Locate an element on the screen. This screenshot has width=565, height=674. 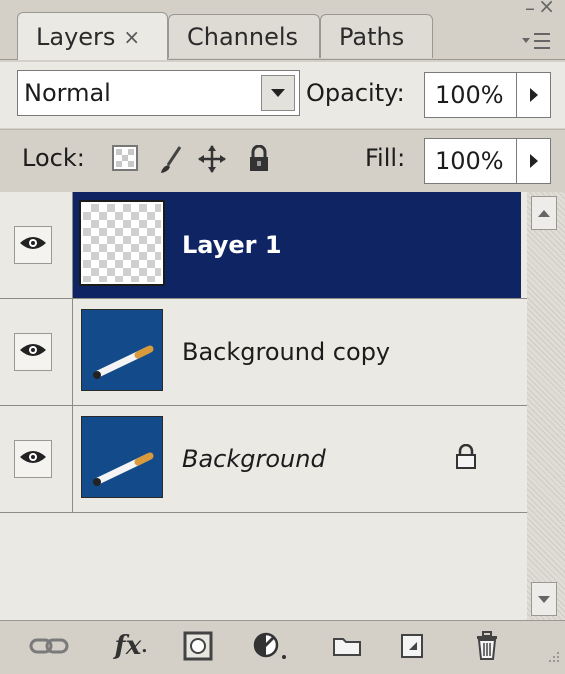
layer-lock-icon is located at coordinates (466, 458).